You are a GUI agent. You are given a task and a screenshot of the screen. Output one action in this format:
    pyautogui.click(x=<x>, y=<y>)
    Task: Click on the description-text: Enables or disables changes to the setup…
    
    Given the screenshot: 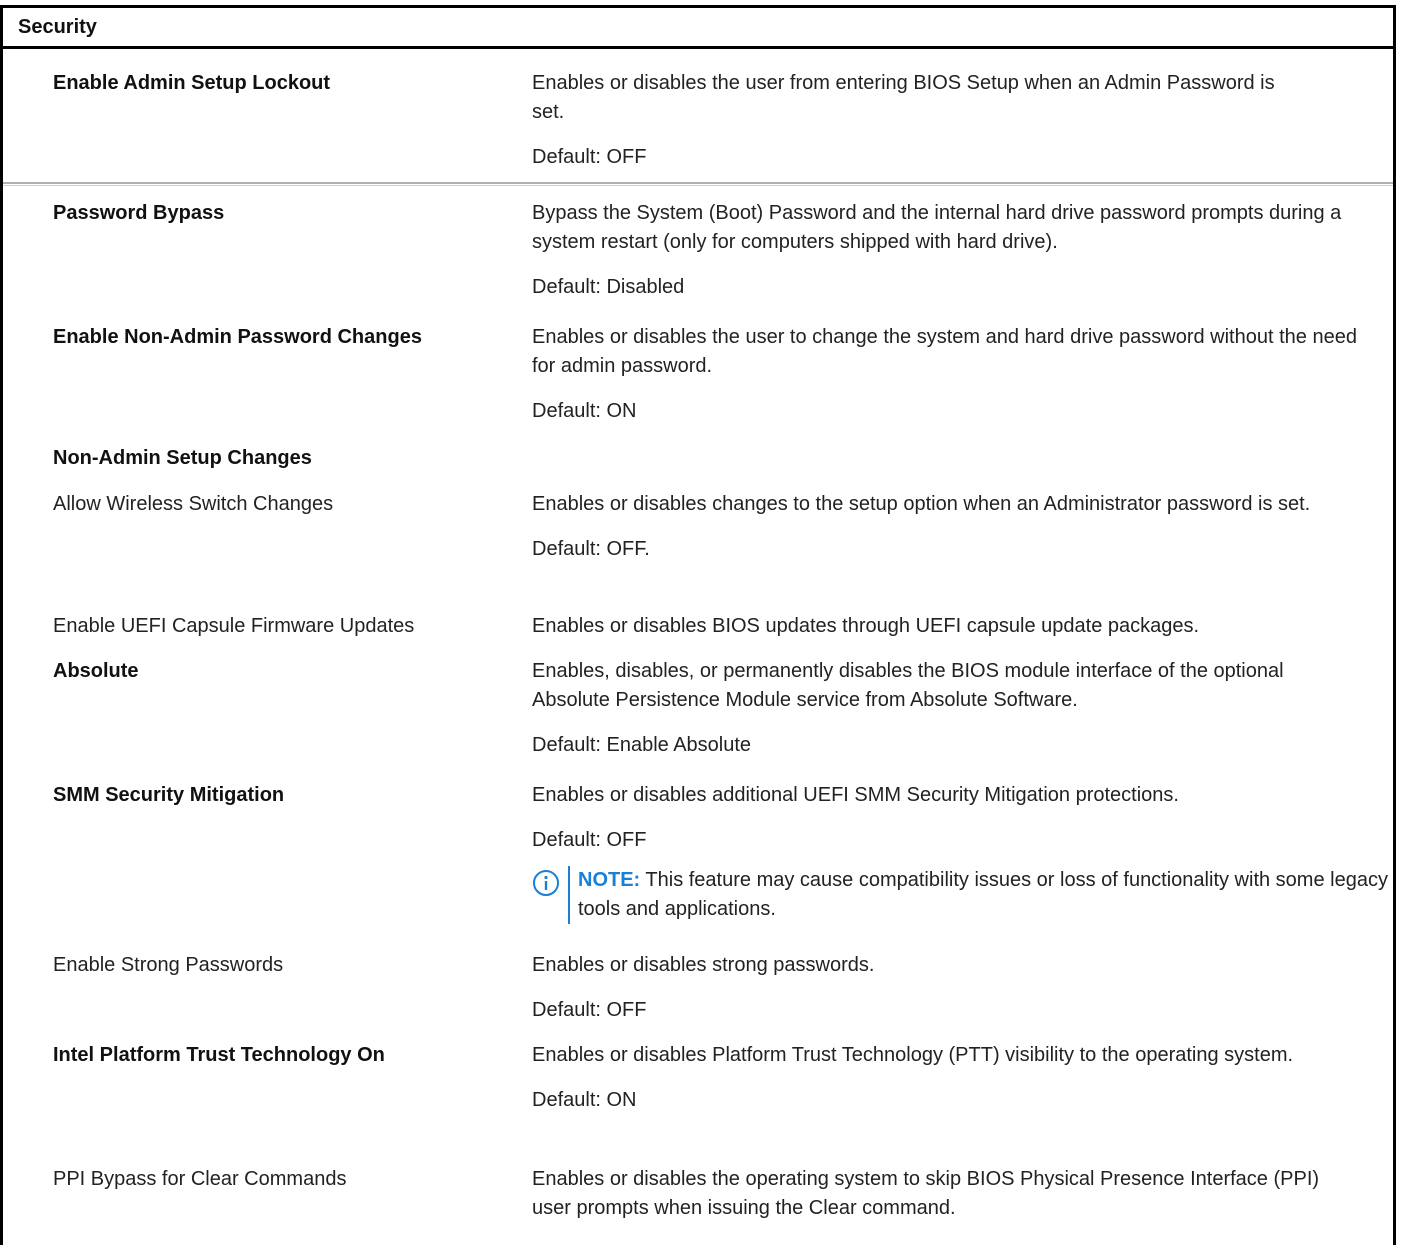 What is the action you would take?
    pyautogui.click(x=921, y=504)
    